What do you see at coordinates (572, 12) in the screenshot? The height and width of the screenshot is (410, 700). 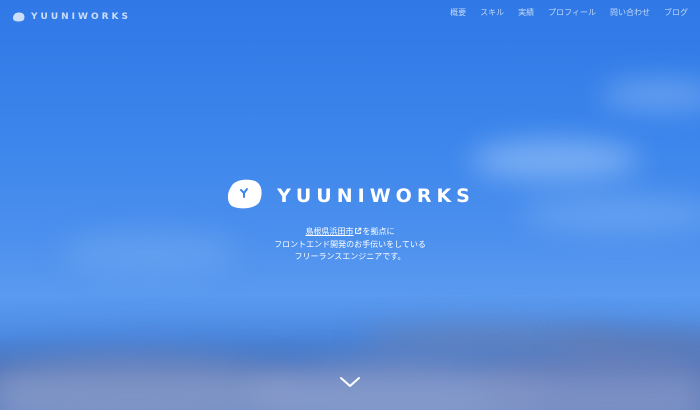 I see `nav-item-profile: プロフィール` at bounding box center [572, 12].